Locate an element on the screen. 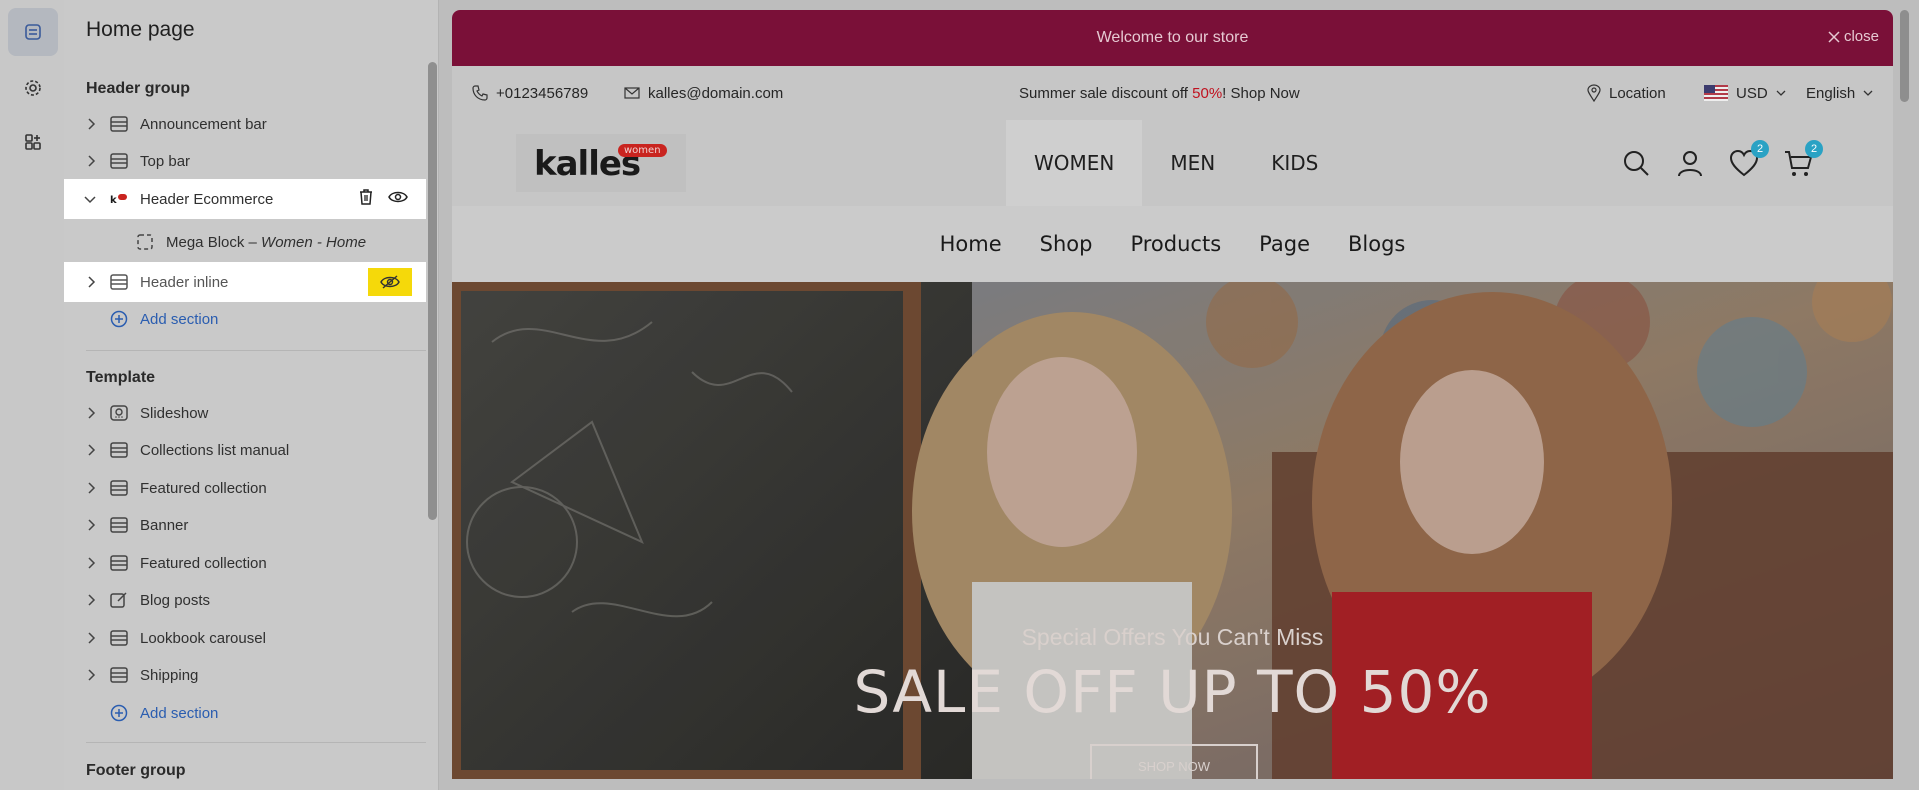 The image size is (1919, 790). nav-link-products: Products is located at coordinates (1175, 244).